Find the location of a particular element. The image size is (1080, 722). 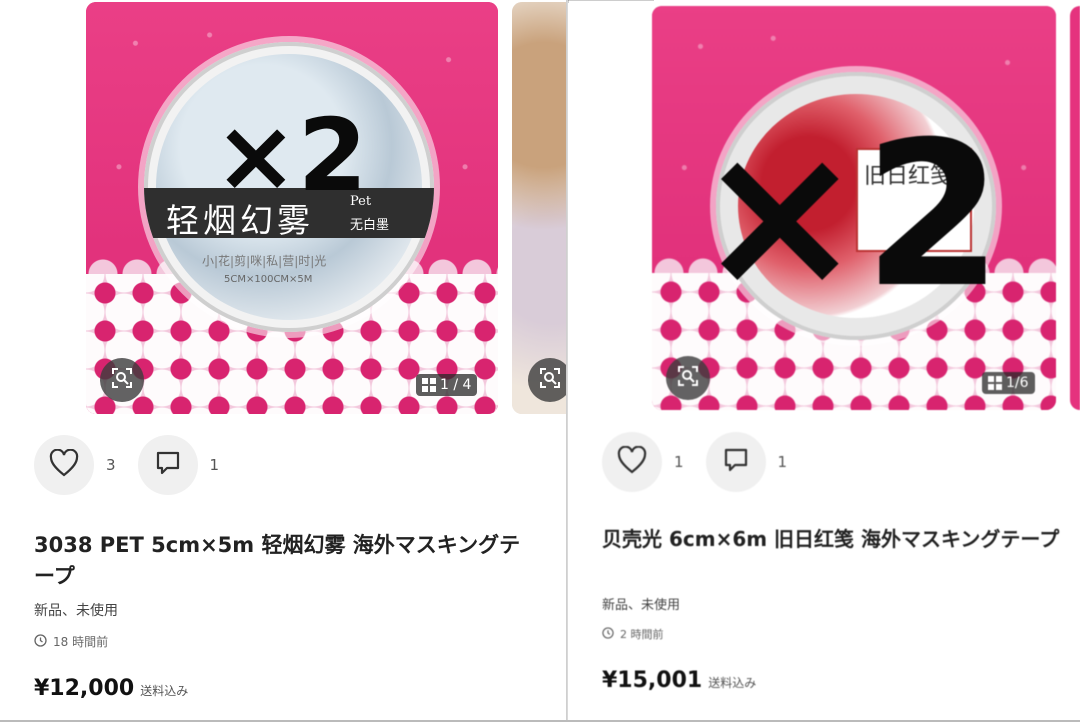

tape-size: 5CM×100CM×5M is located at coordinates (268, 279).